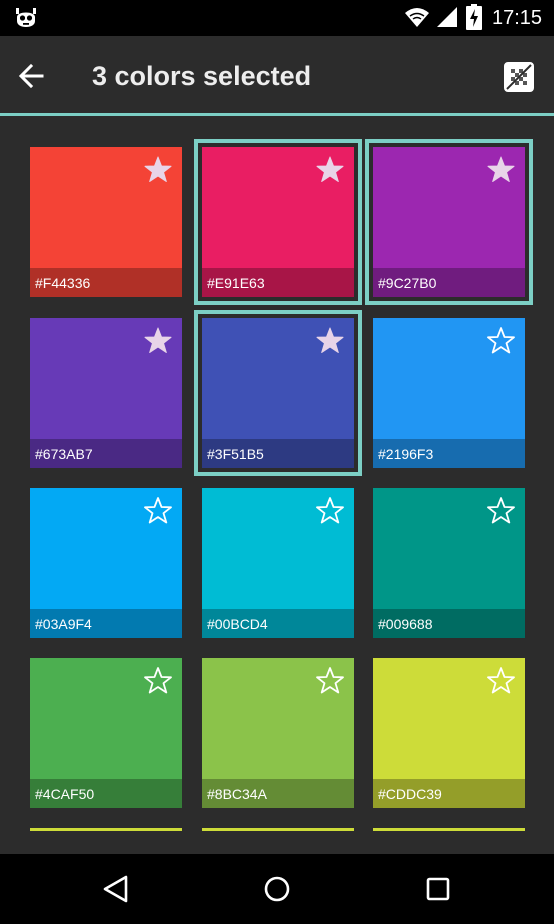  I want to click on color-hex-label: #673AB7, so click(64, 454).